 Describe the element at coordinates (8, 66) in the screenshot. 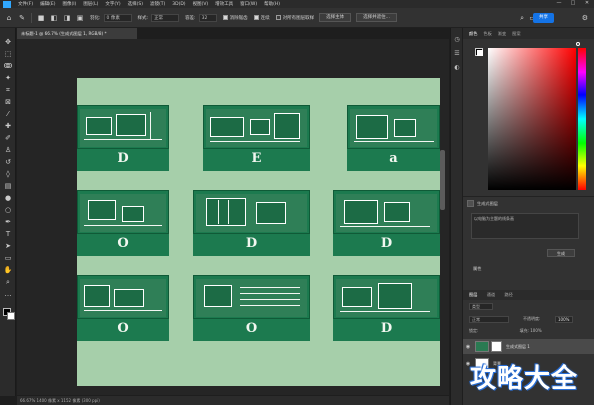

I see `lasso-tool-icon: ↂ` at that location.